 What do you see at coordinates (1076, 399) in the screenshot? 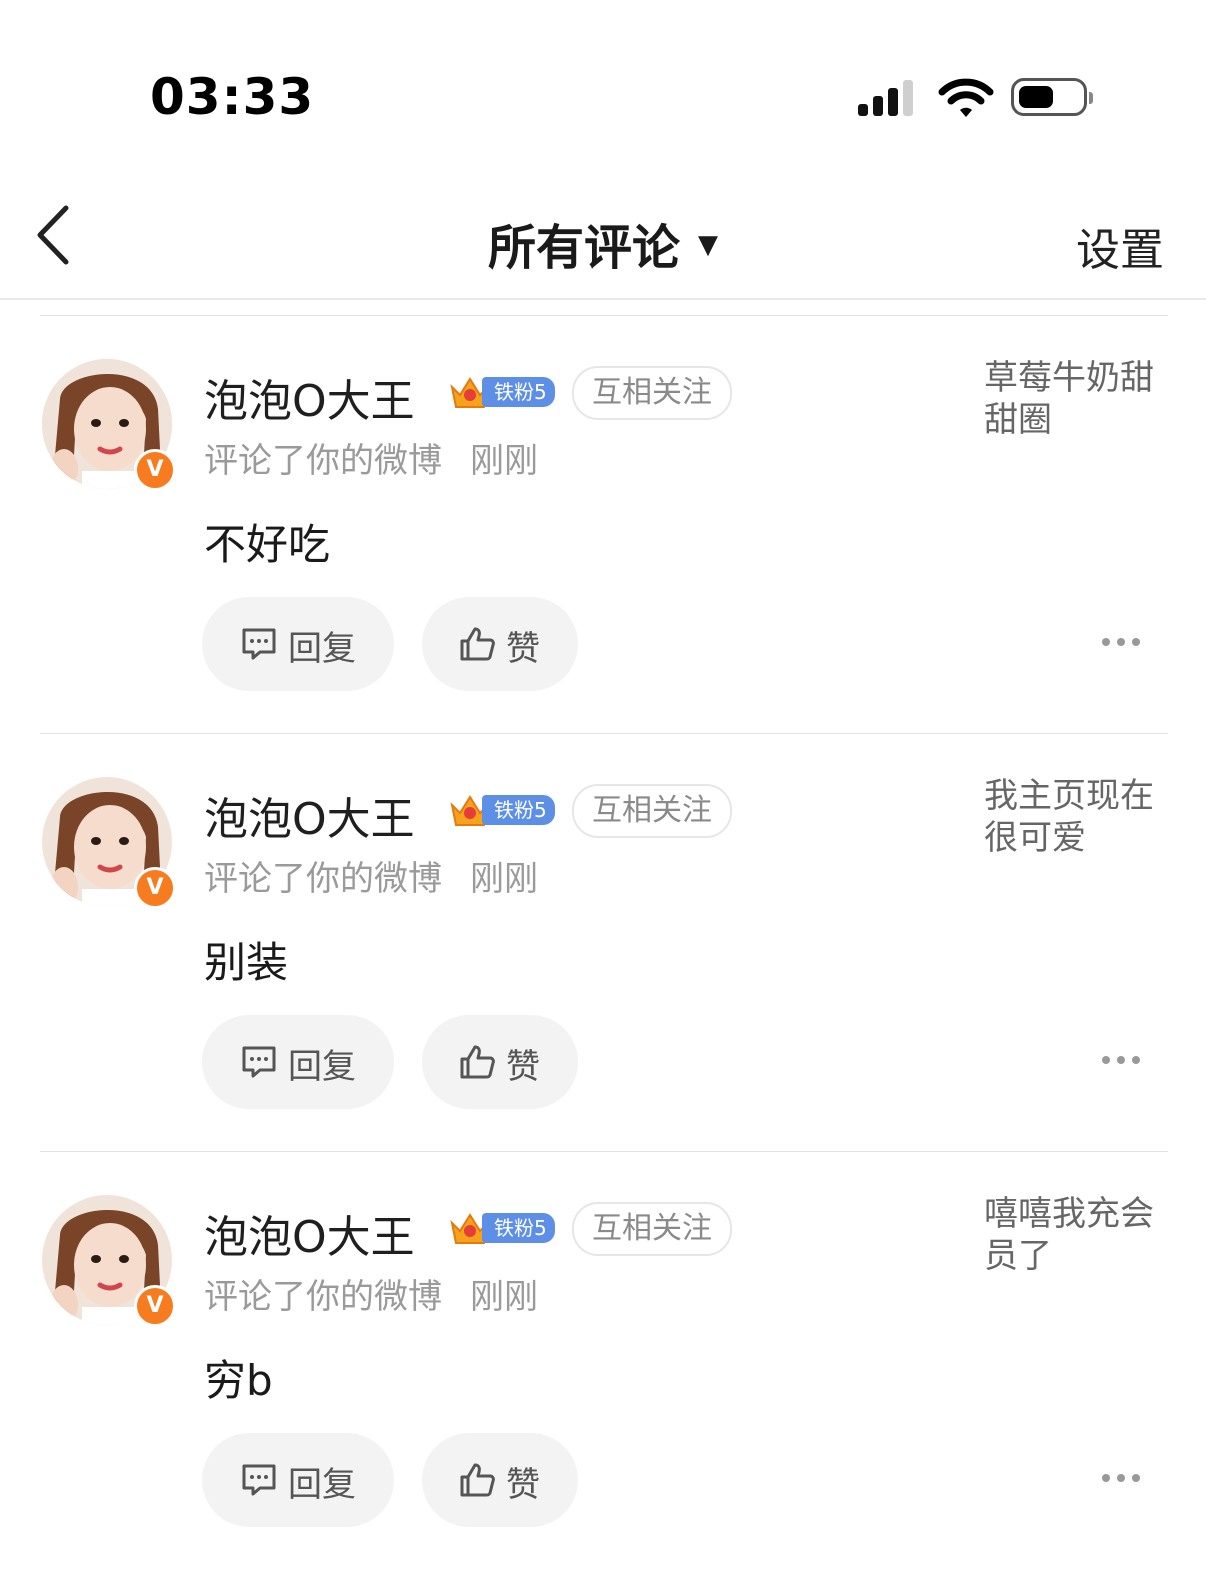
I see `referenced-post-link: 草莓牛奶甜甜圈` at bounding box center [1076, 399].